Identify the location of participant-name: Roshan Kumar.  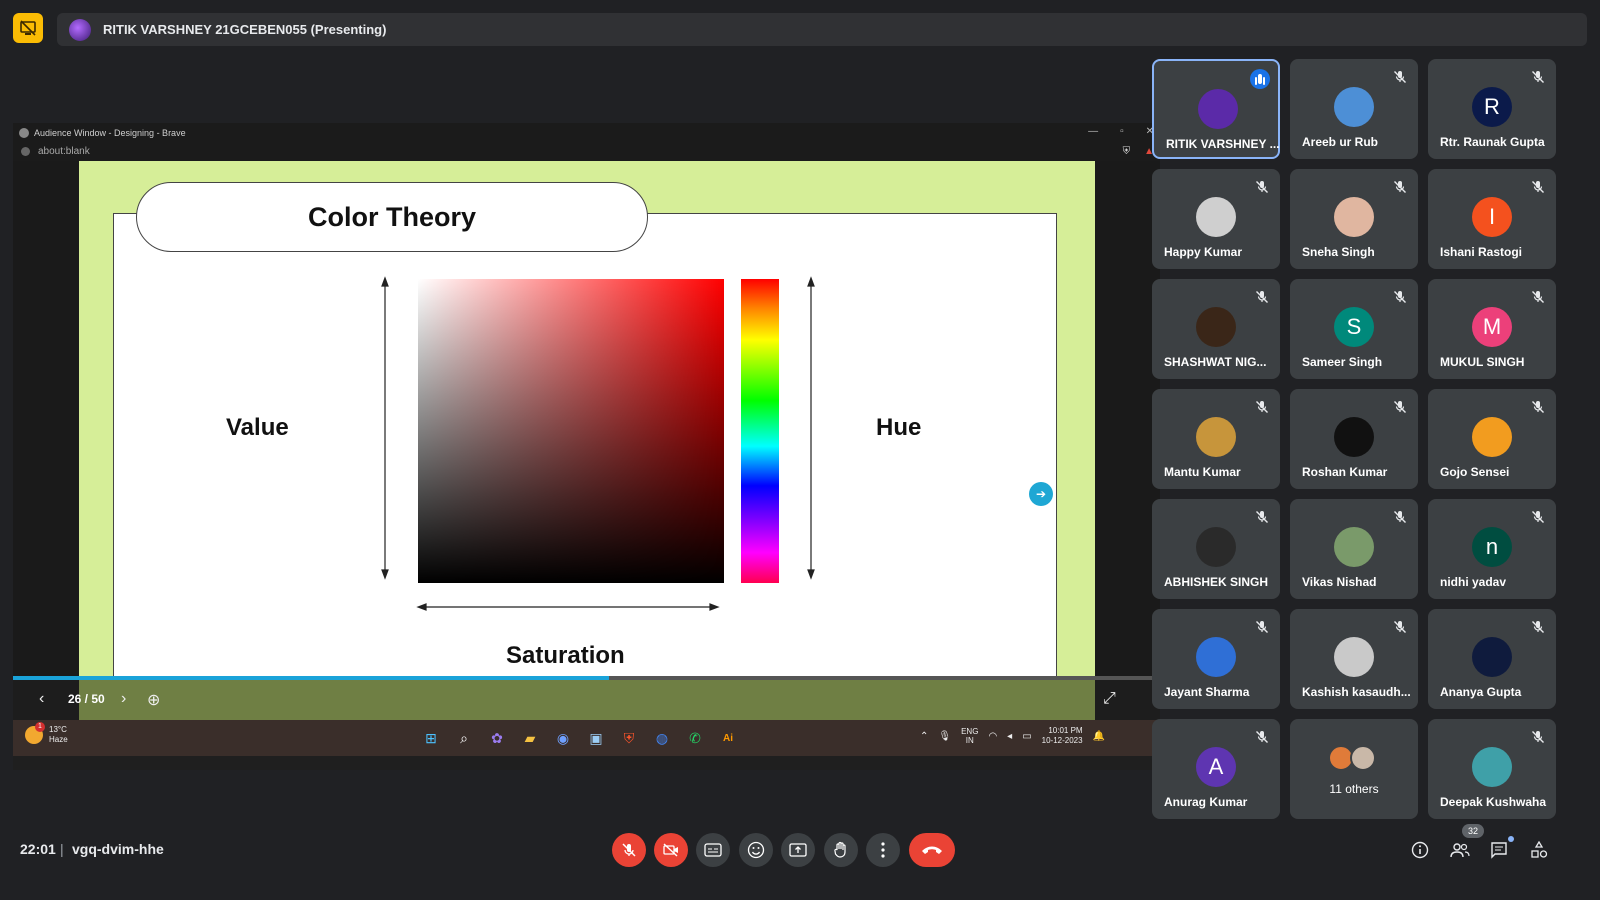
(1345, 472).